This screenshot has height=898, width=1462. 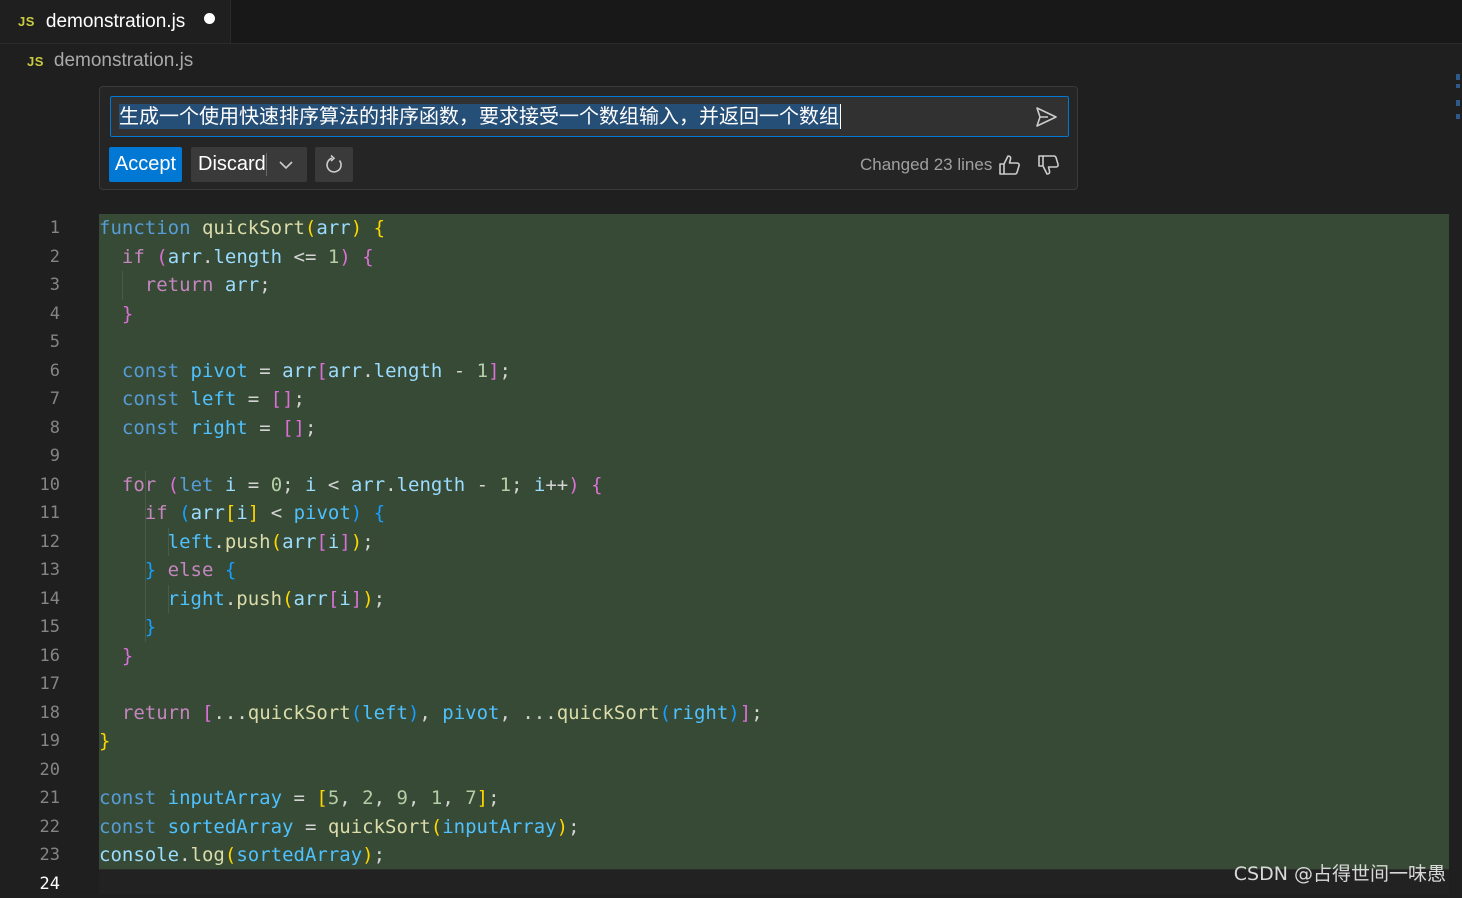 I want to click on code-line: return arr;, so click(x=185, y=285).